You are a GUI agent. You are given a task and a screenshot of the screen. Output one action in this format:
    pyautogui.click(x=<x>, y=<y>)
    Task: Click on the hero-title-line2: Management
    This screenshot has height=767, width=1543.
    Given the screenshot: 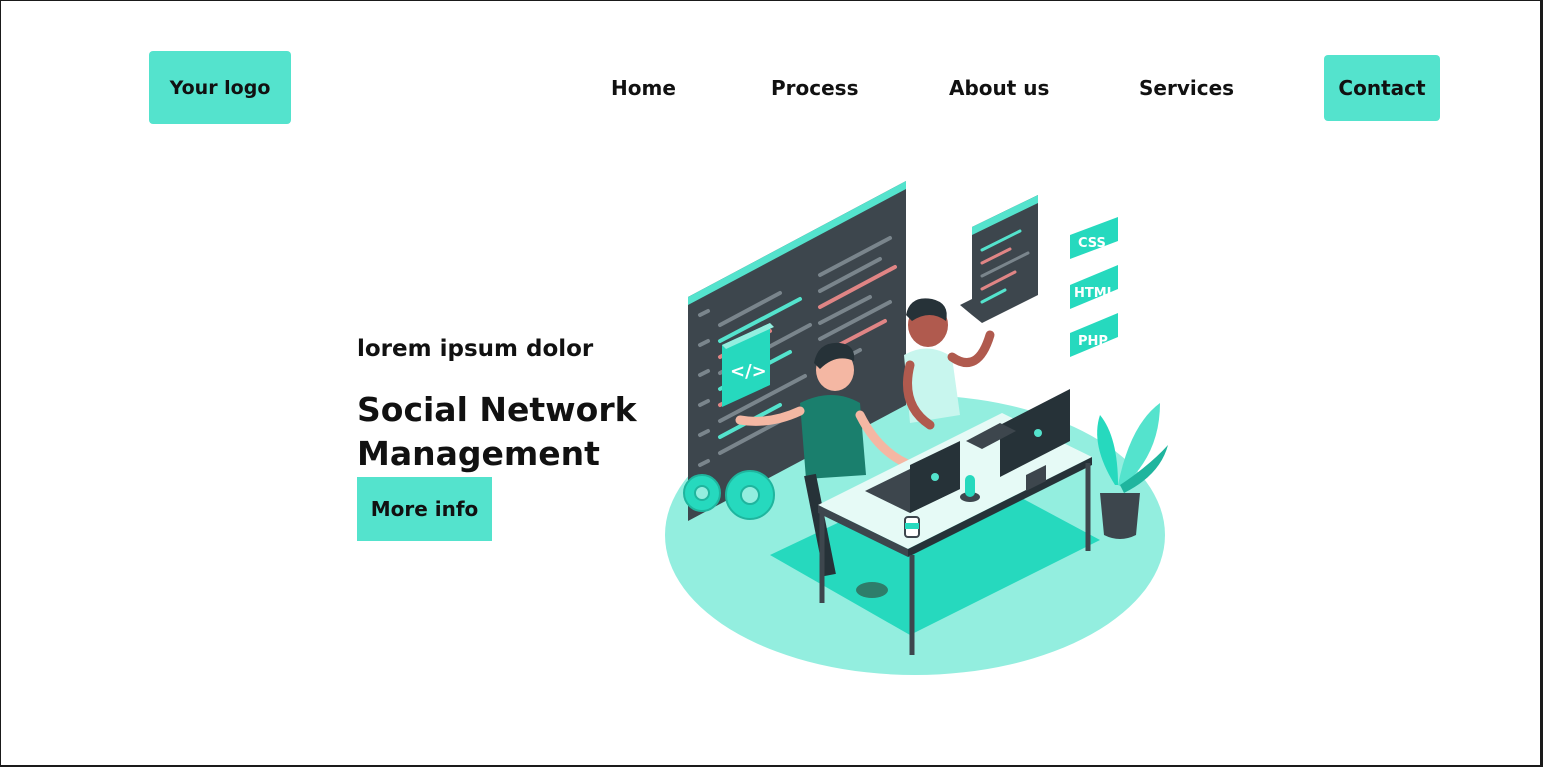 What is the action you would take?
    pyautogui.click(x=478, y=453)
    